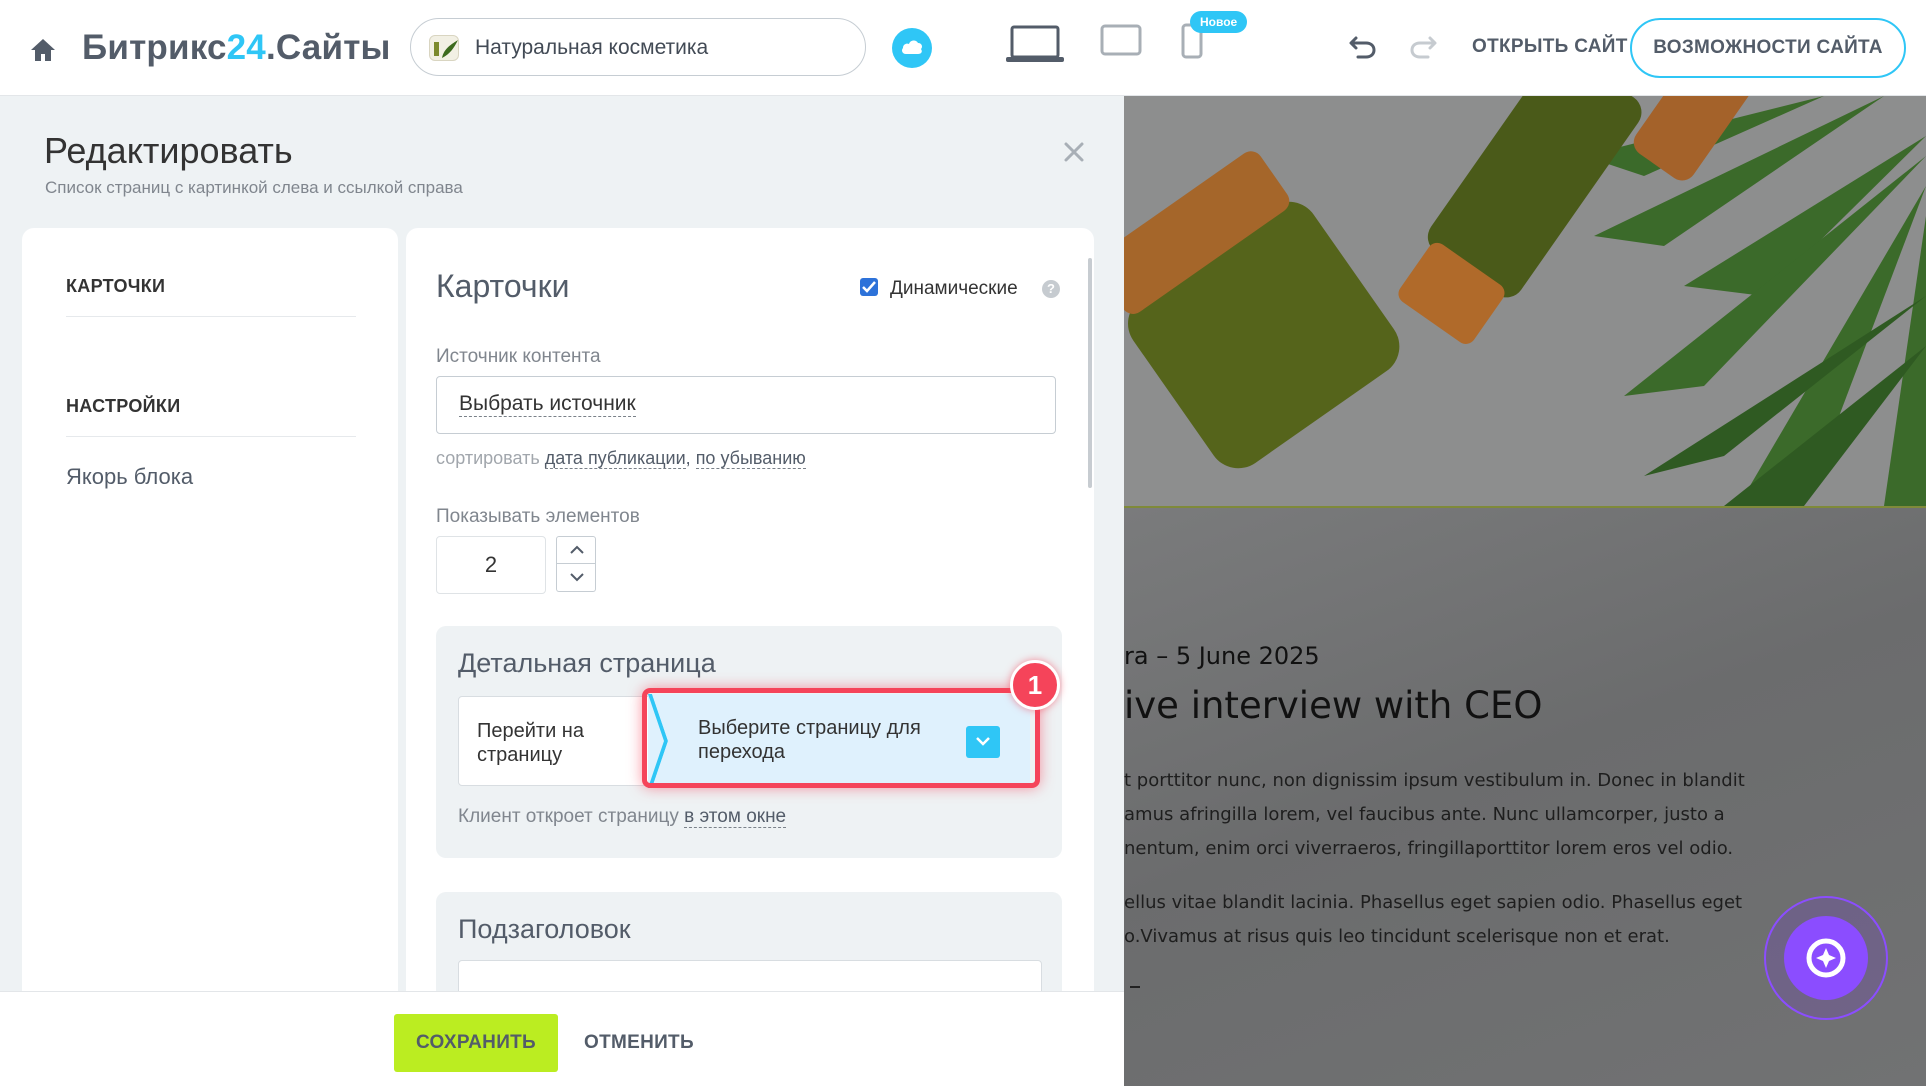 Image resolution: width=1926 pixels, height=1086 pixels. I want to click on goto-page-action: Перейти на страницу, so click(554, 741).